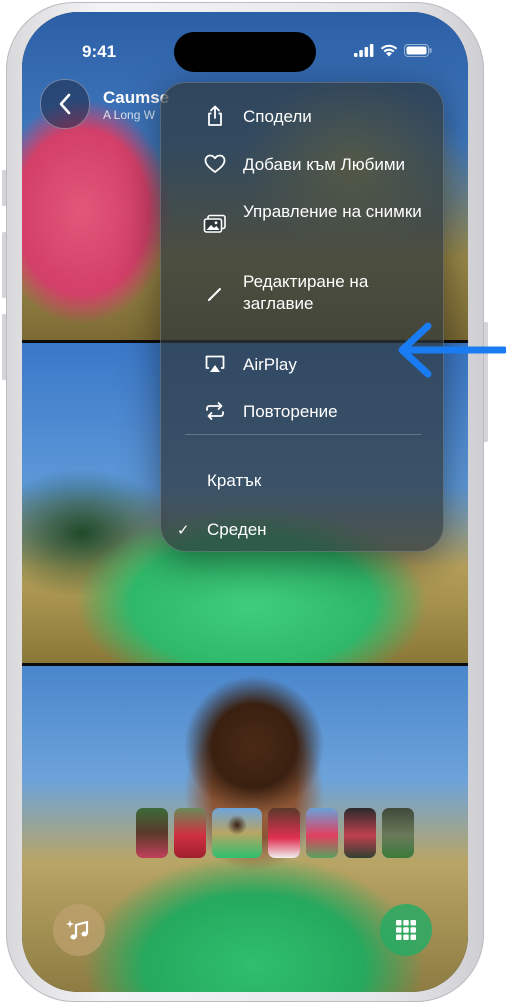 Image resolution: width=508 pixels, height=1008 pixels. What do you see at coordinates (215, 224) in the screenshot?
I see `photos-icon` at bounding box center [215, 224].